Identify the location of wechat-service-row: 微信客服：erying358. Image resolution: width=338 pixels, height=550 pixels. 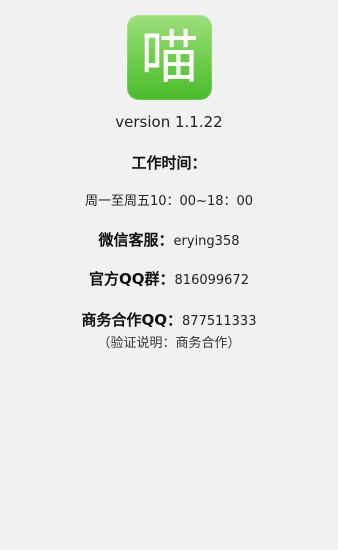
(169, 239).